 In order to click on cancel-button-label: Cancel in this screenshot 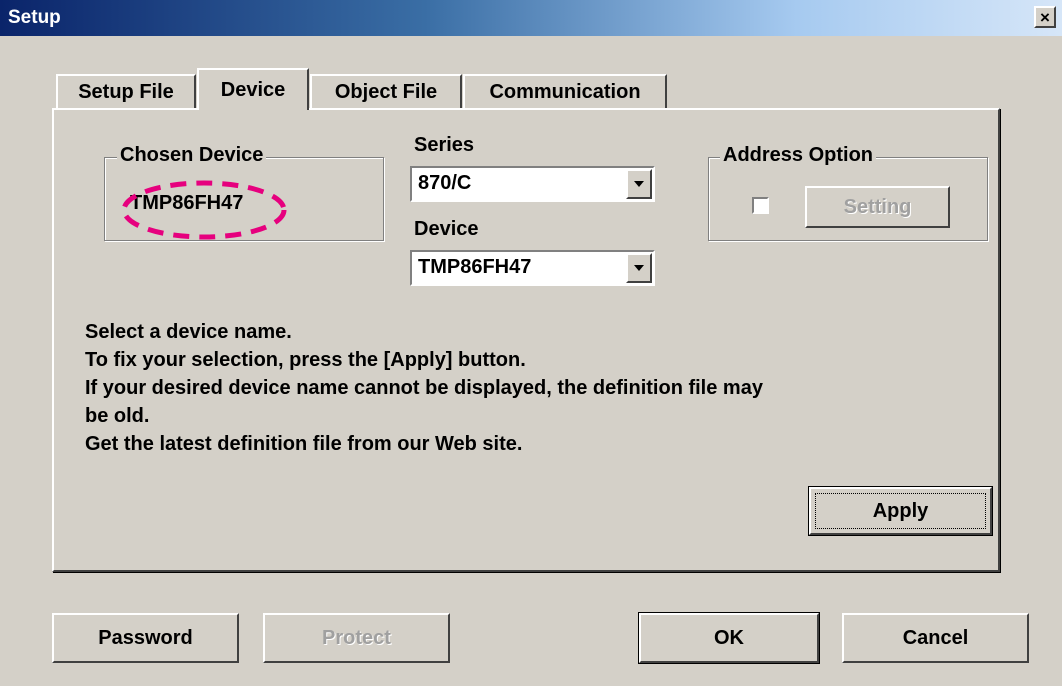, I will do `click(935, 637)`.